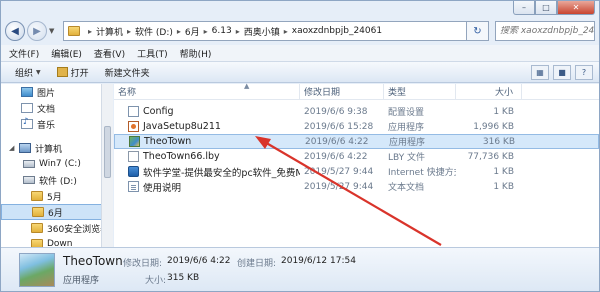 Image resolution: width=600 pixels, height=292 pixels. Describe the element at coordinates (24, 53) in the screenshot. I see `menu-file: 文件(F)` at that location.